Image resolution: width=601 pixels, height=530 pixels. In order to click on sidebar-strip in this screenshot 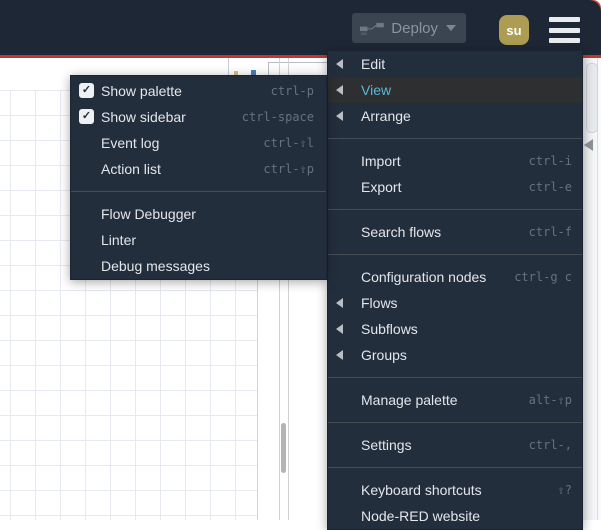, I will do `click(592, 289)`.